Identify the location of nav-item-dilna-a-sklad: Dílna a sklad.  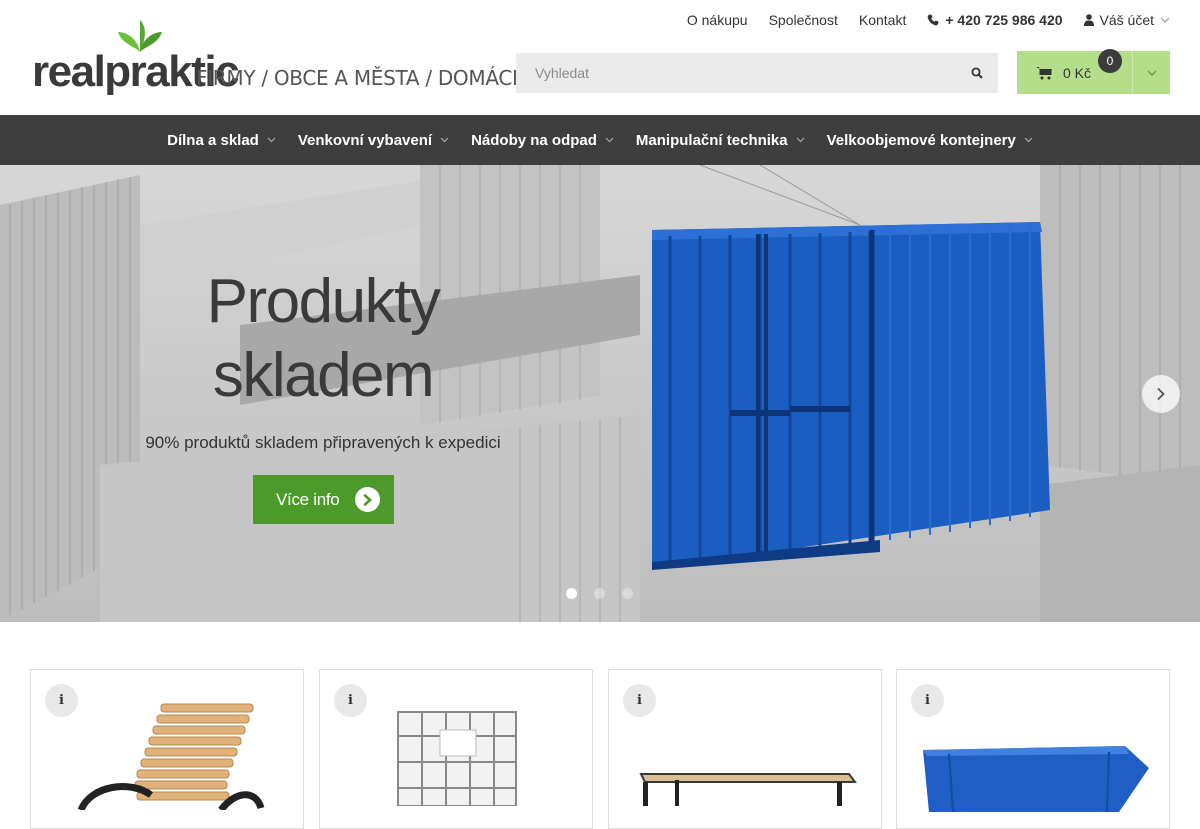
(221, 140).